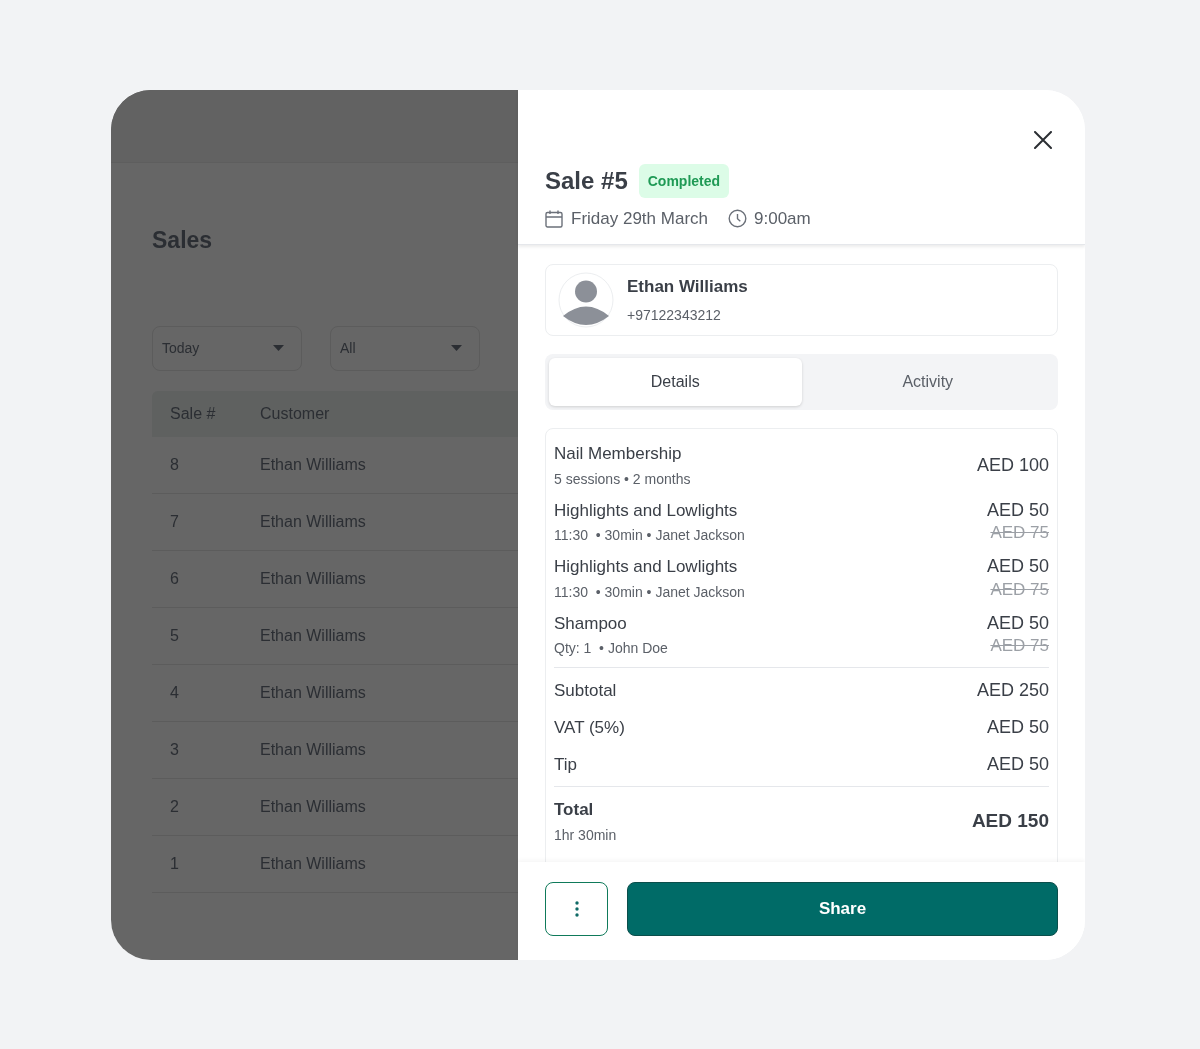 Image resolution: width=1200 pixels, height=1049 pixels. Describe the element at coordinates (842, 909) in the screenshot. I see `share-button: Share` at that location.